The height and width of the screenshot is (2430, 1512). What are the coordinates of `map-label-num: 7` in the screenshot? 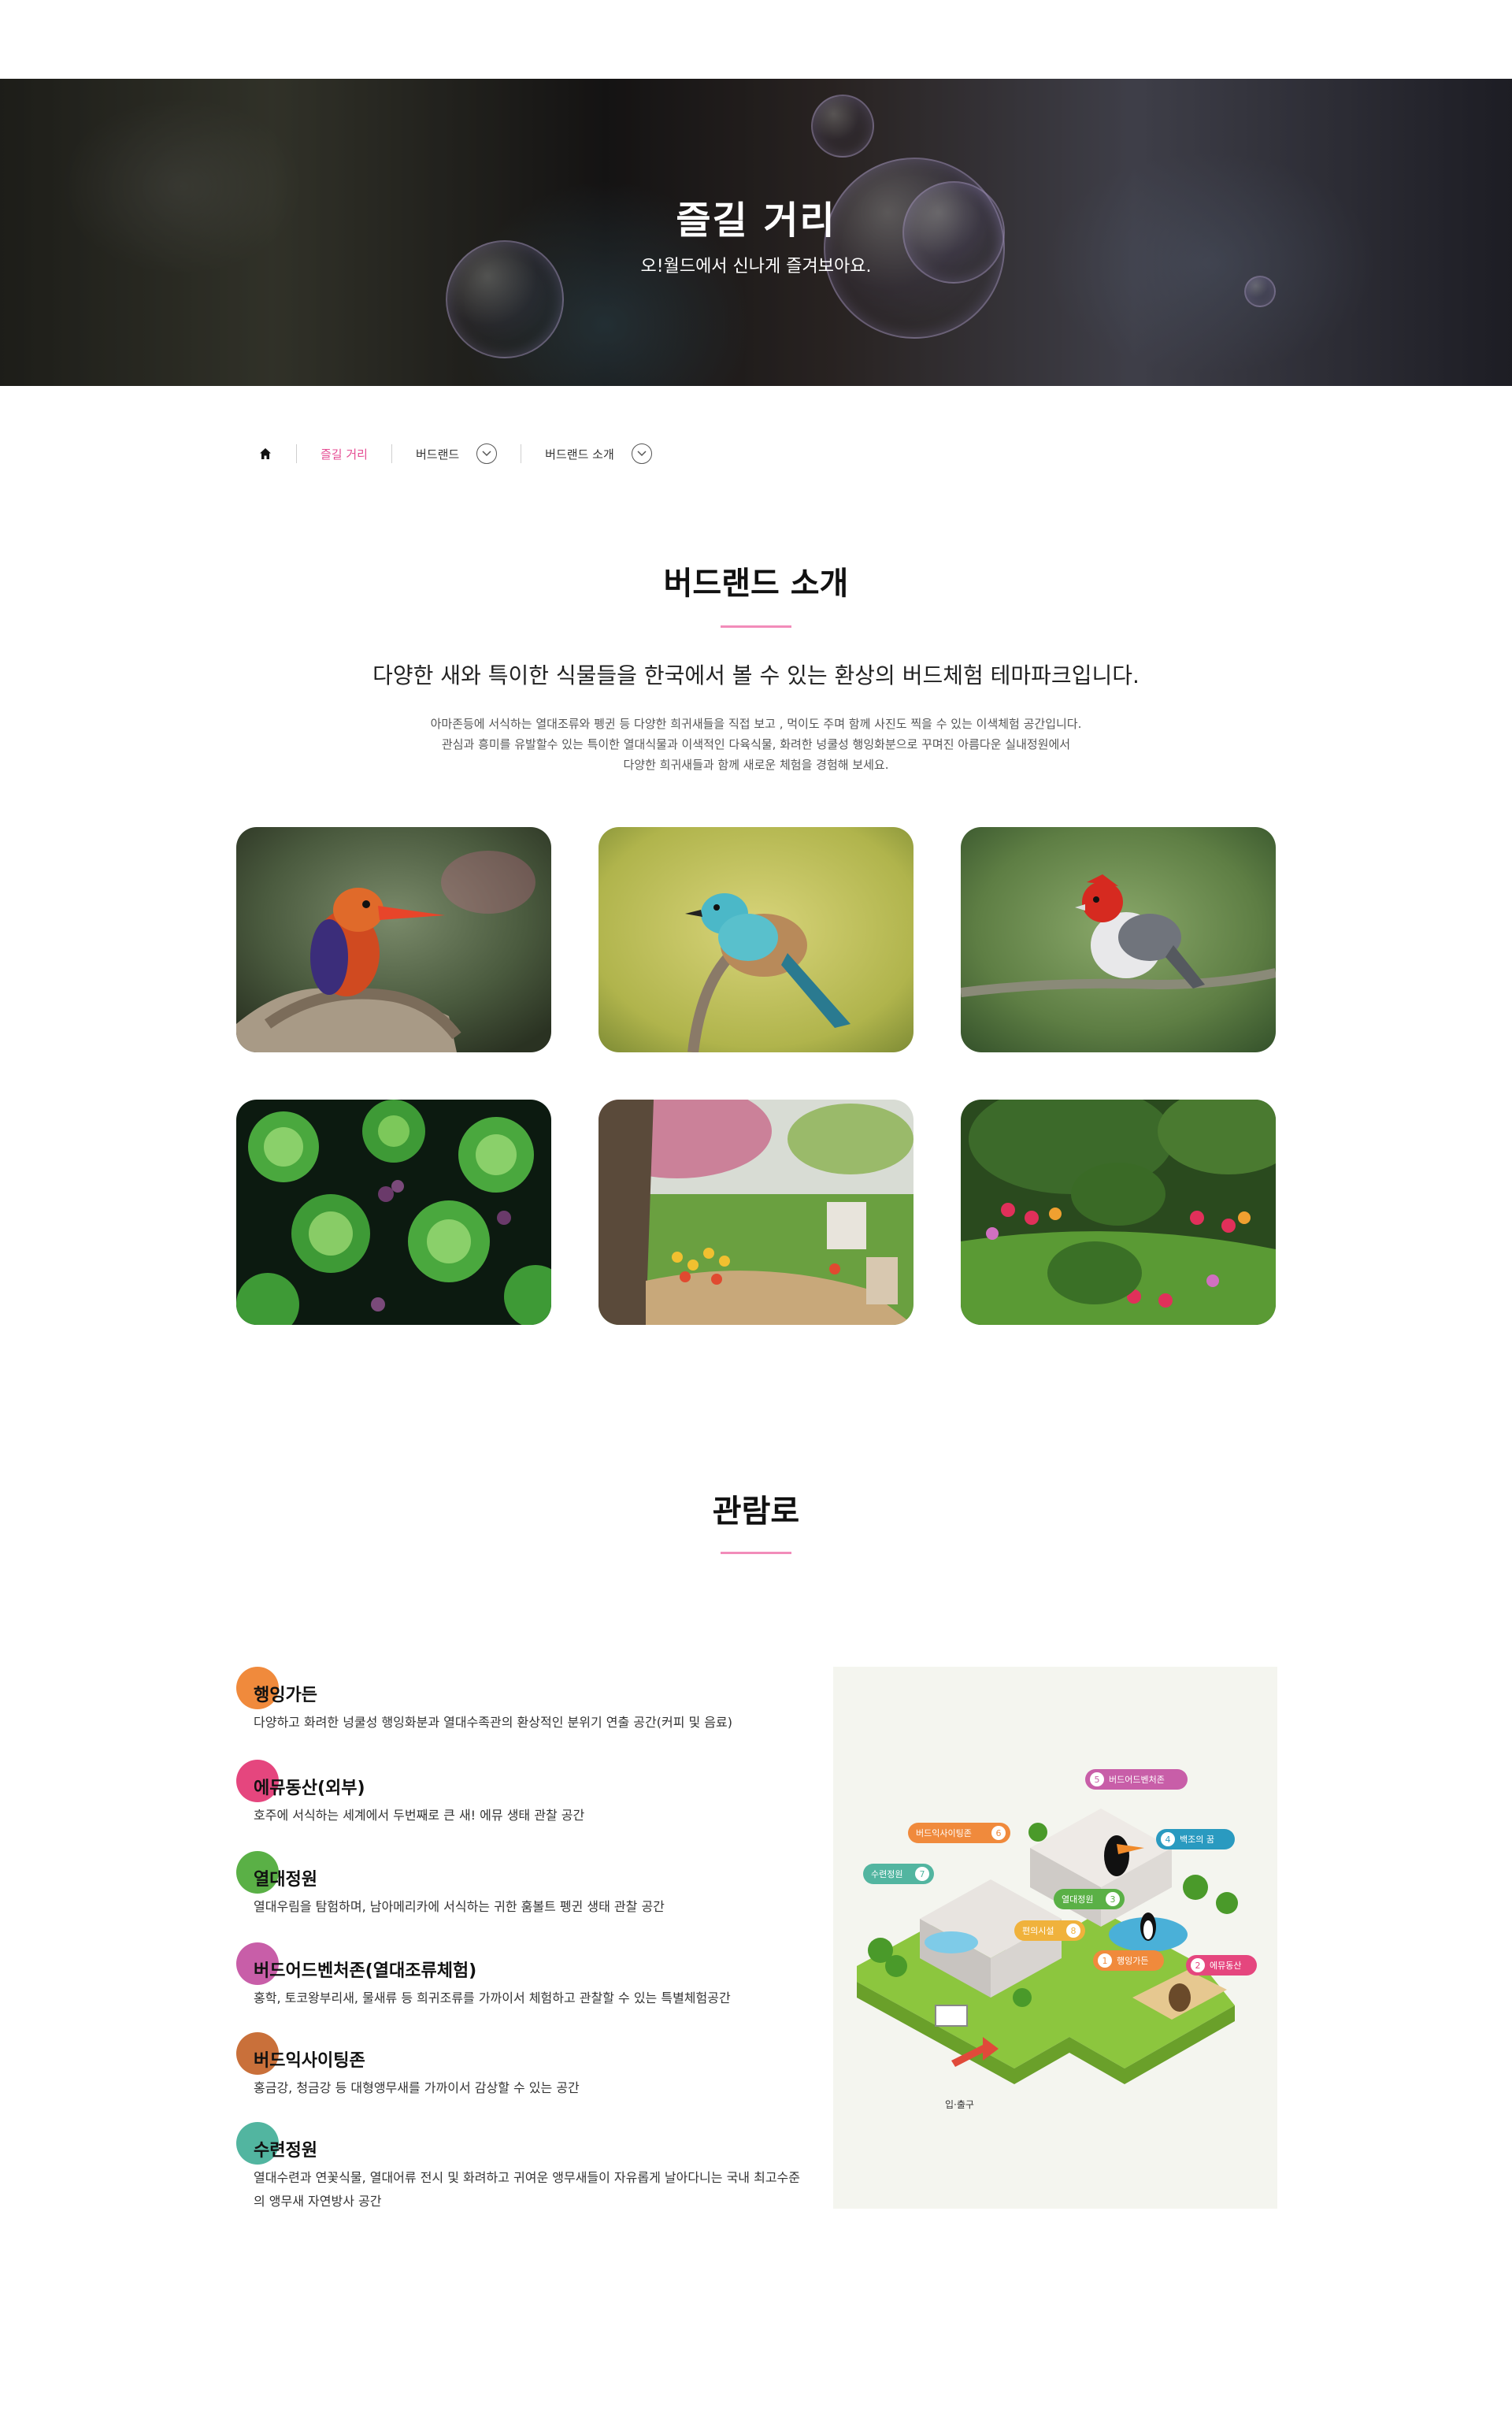 It's located at (922, 1874).